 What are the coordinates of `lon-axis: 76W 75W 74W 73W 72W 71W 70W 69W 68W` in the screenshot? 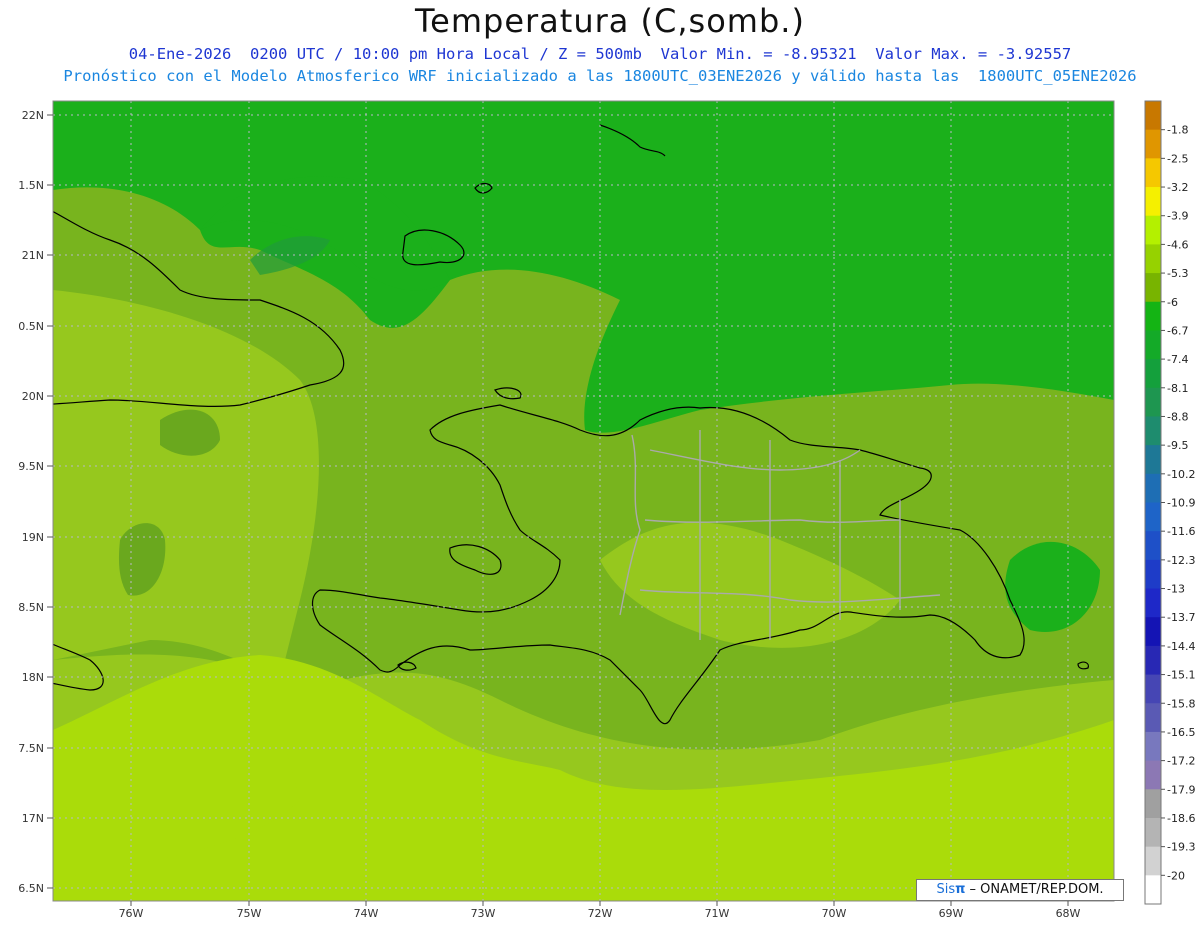 It's located at (600, 913).